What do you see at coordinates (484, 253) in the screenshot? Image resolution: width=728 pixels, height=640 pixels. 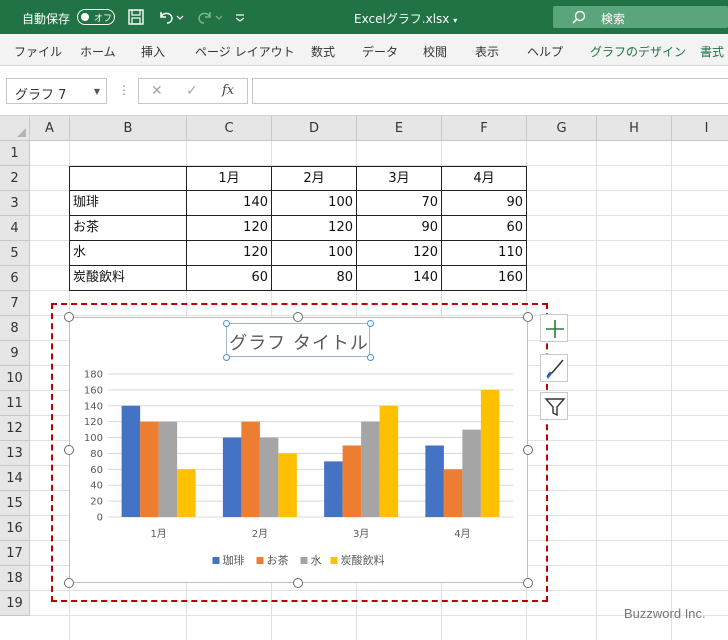 I see `table-cell: 110` at bounding box center [484, 253].